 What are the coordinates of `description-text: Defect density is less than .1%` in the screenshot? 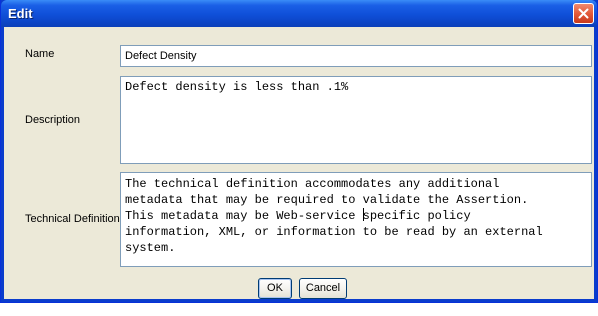 It's located at (237, 87).